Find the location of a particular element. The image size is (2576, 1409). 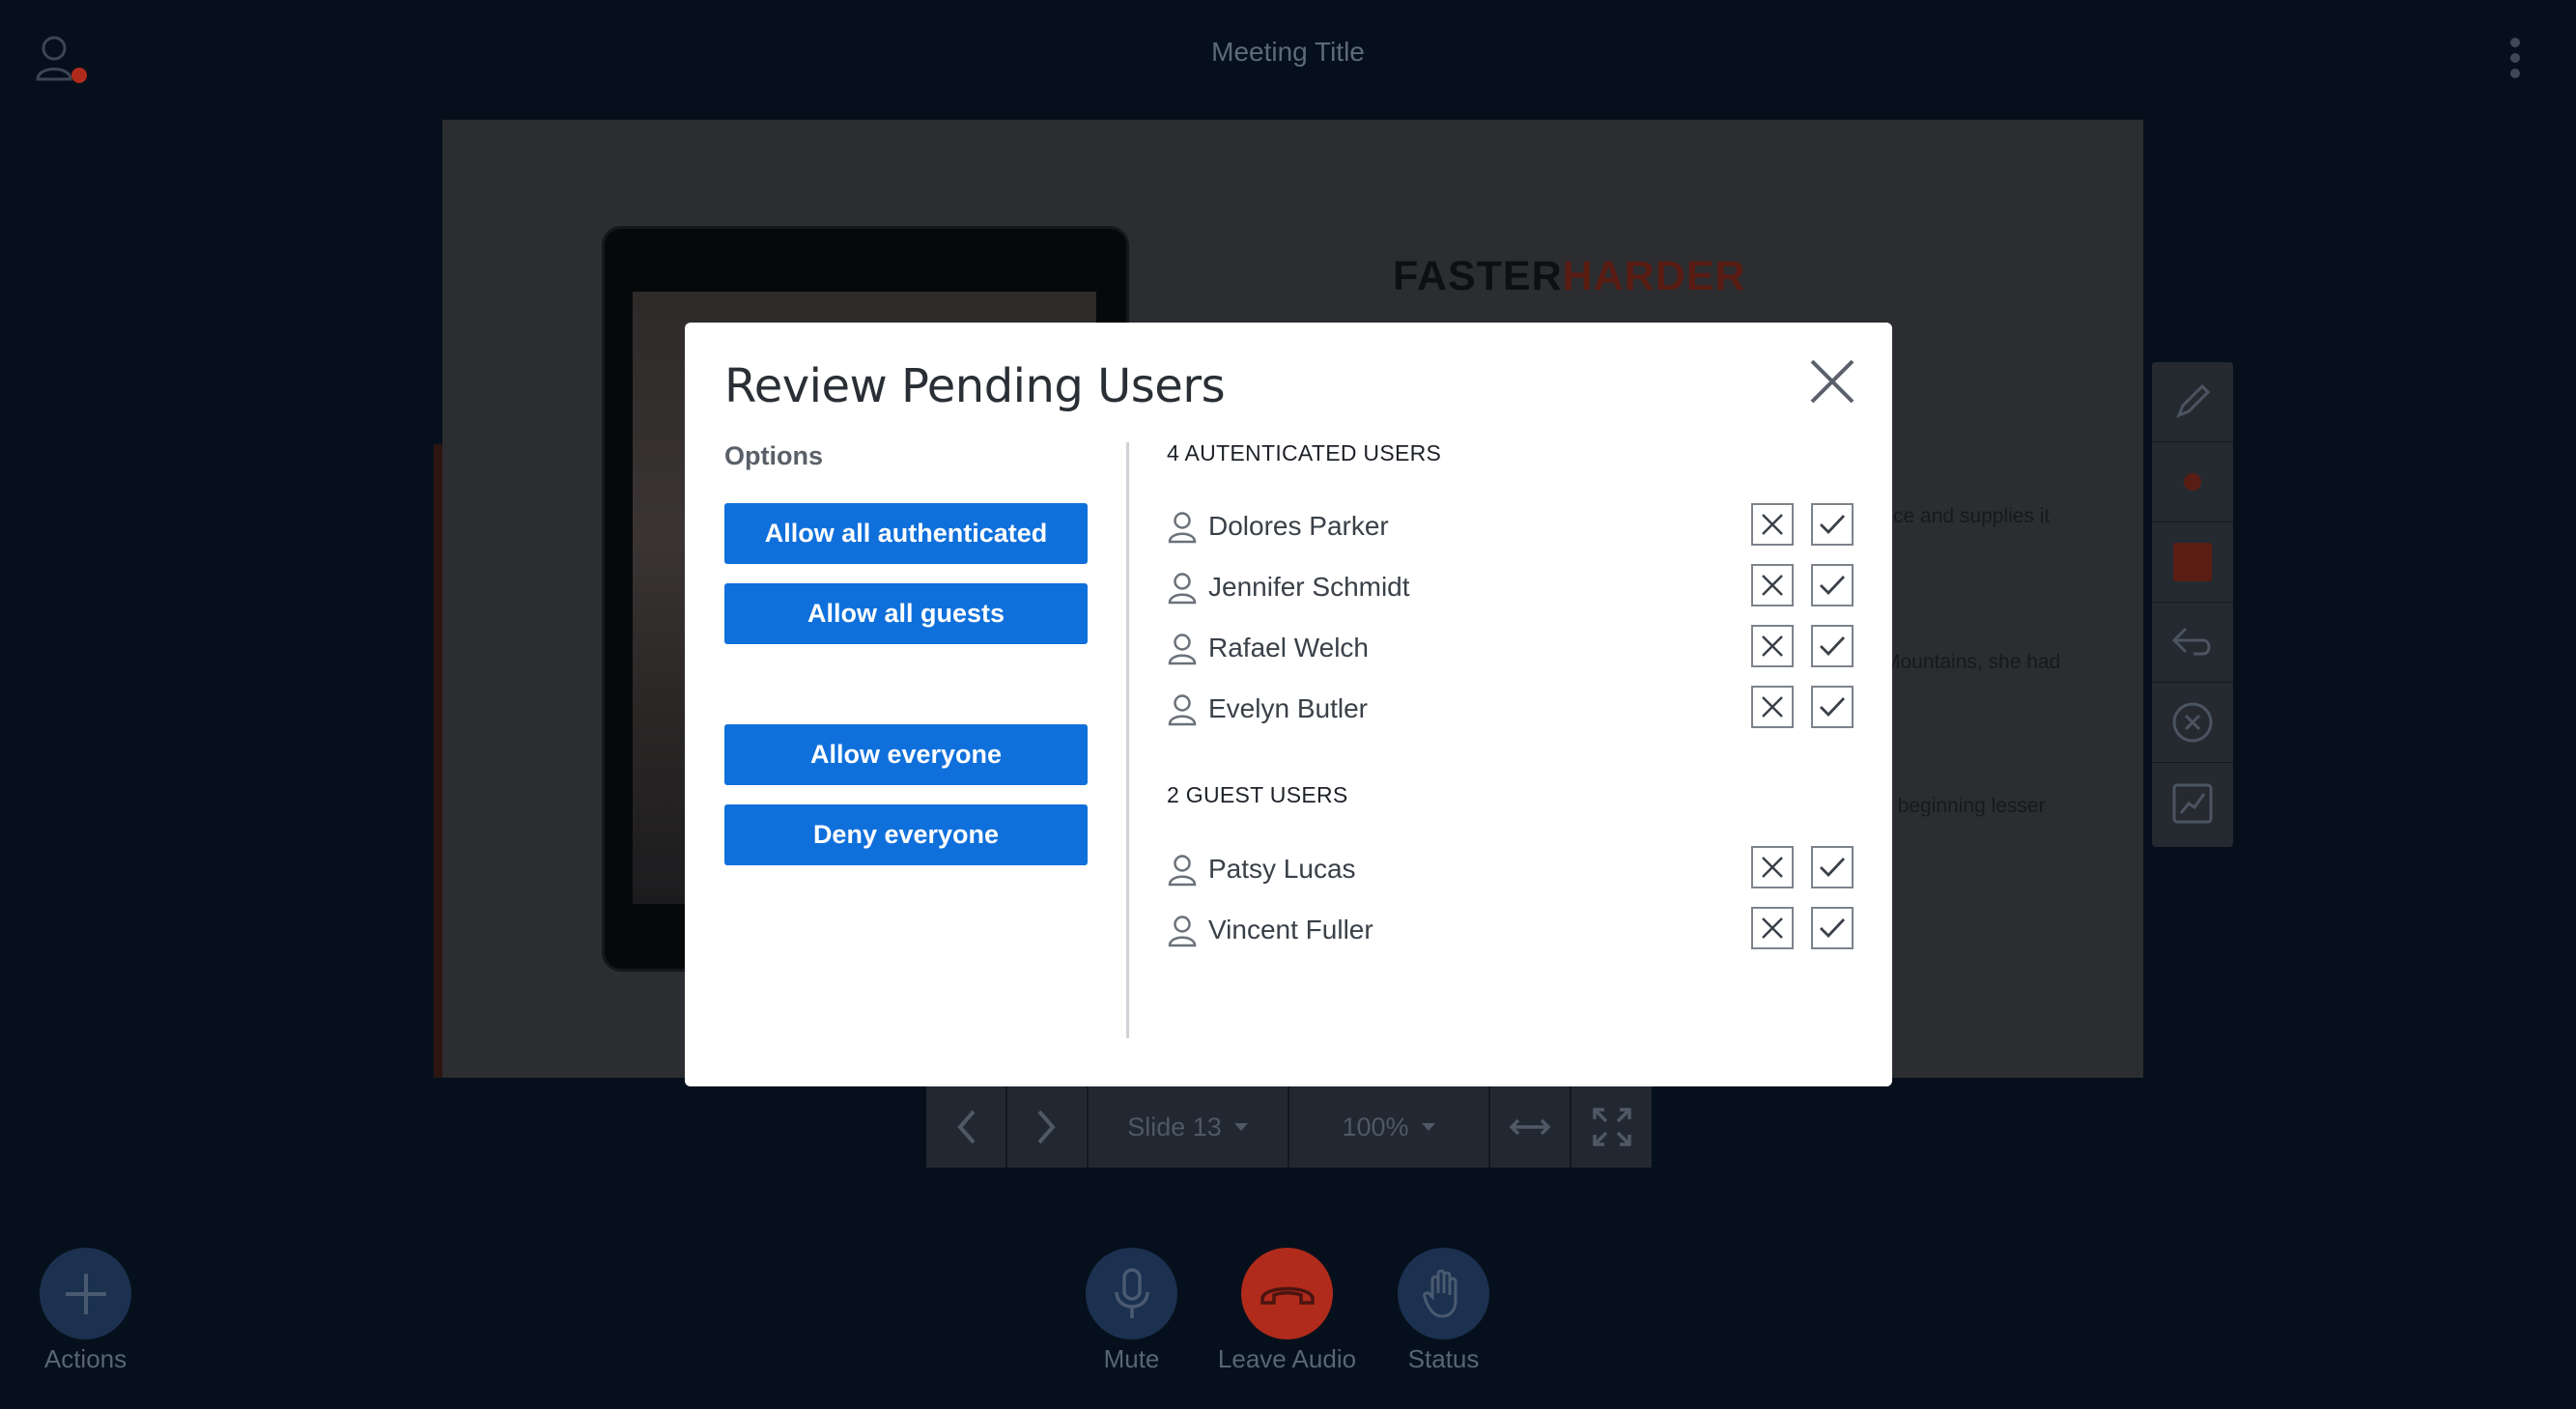

fill-square-icon is located at coordinates (2192, 562).